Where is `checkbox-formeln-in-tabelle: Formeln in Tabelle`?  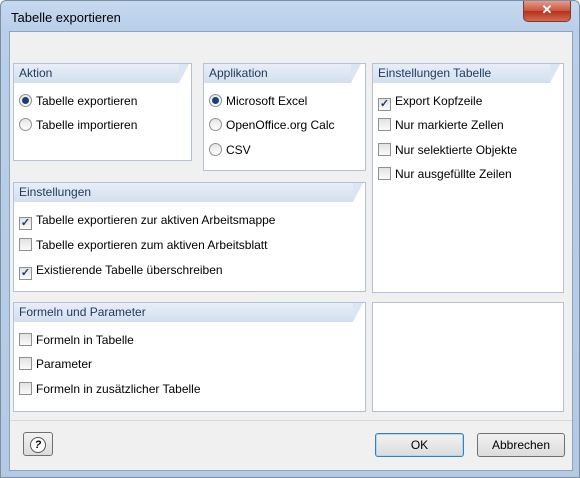 checkbox-formeln-in-tabelle: Formeln in Tabelle is located at coordinates (76, 340).